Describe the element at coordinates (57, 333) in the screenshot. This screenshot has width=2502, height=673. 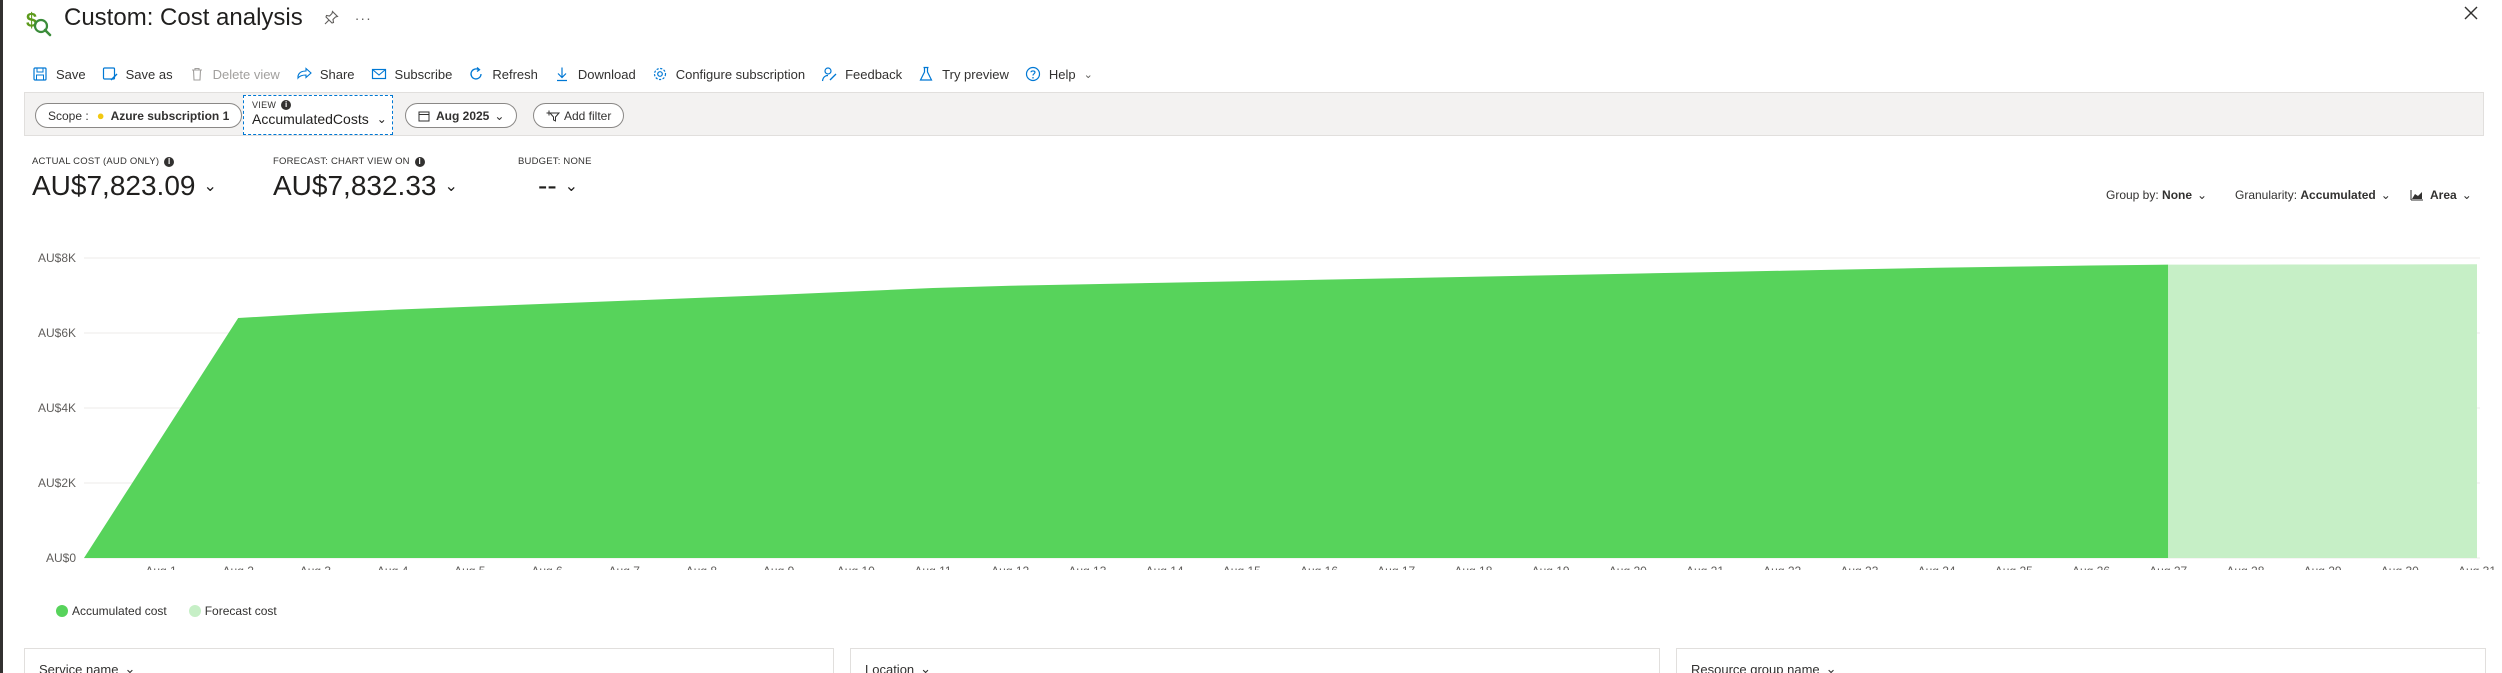
I see `y-tick-label: AU$6K` at that location.